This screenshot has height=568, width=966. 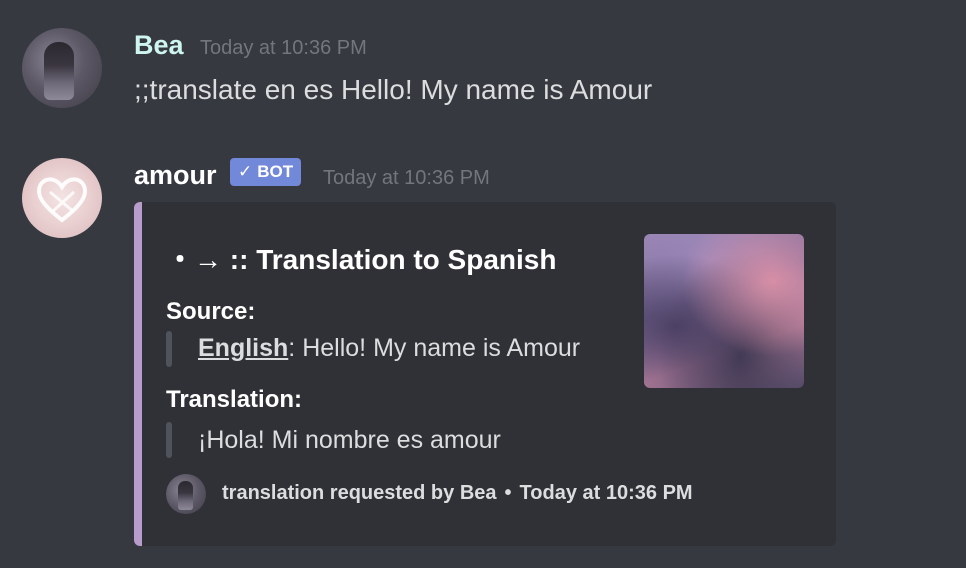 What do you see at coordinates (138, 374) in the screenshot?
I see `embed-accent-bar` at bounding box center [138, 374].